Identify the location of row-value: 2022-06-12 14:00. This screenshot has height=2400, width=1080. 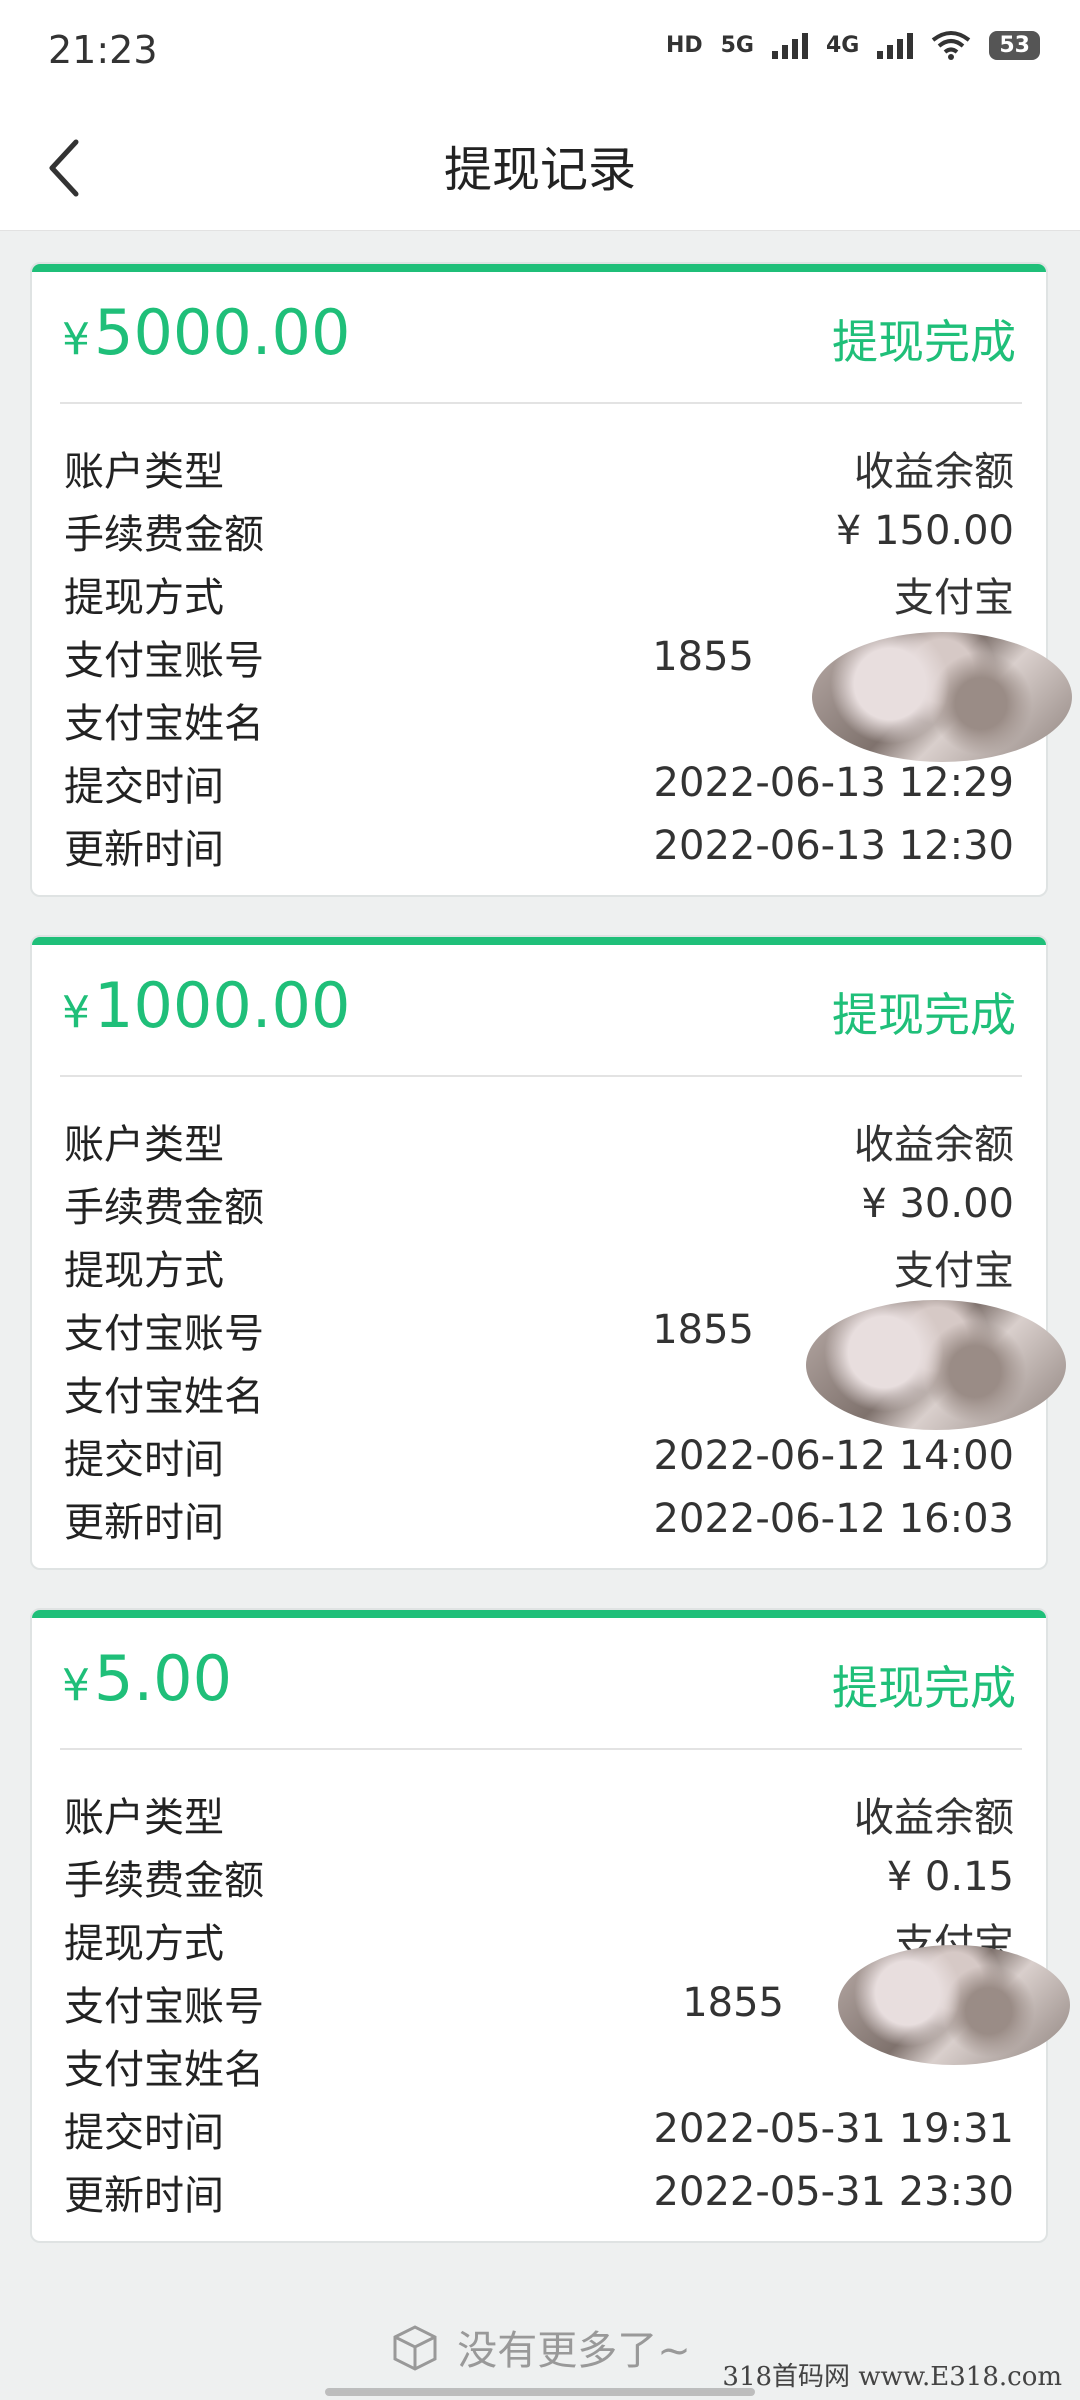
(833, 1455).